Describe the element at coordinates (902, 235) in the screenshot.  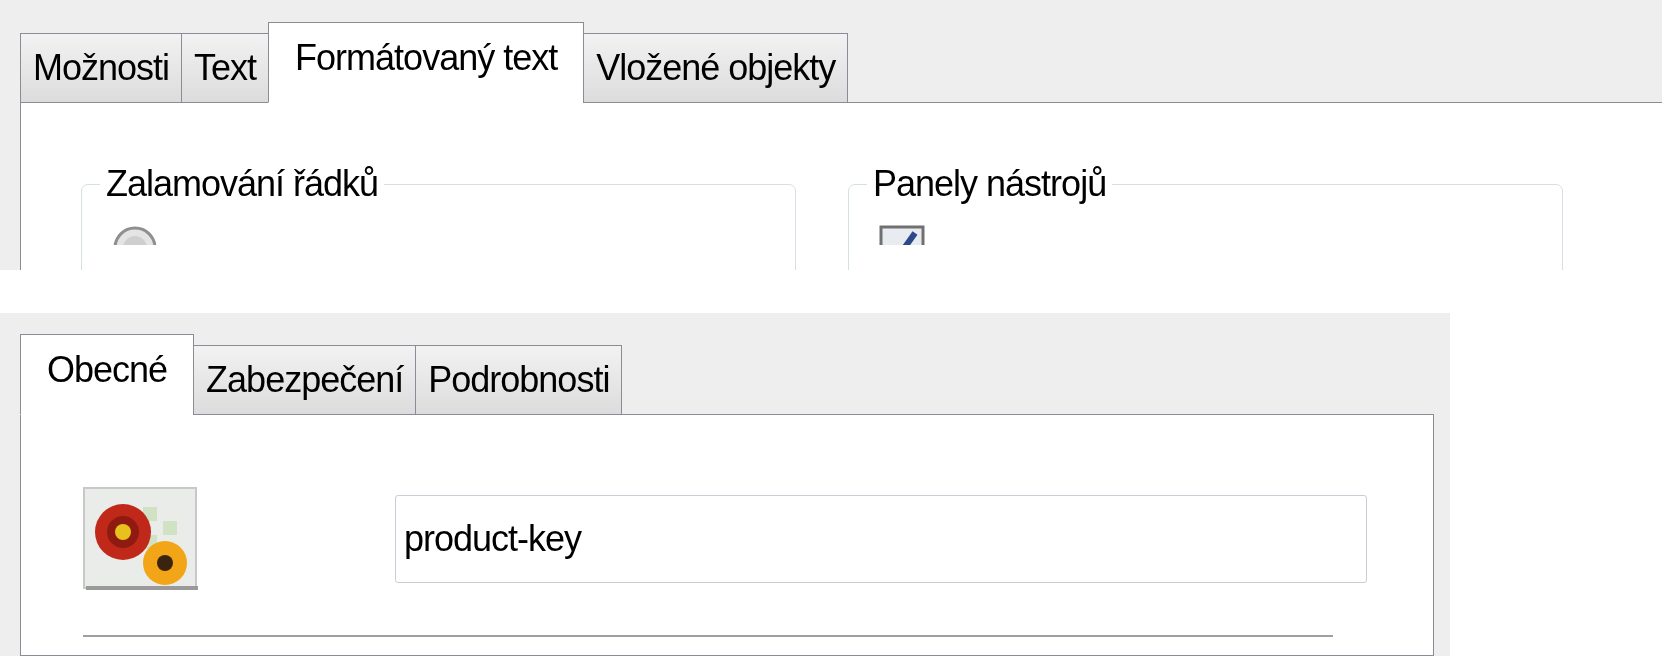
I see `checkbox` at that location.